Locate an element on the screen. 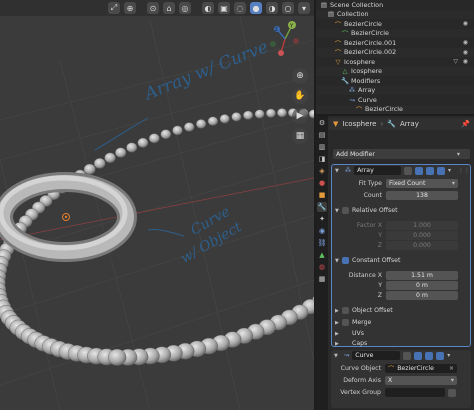 The width and height of the screenshot is (474, 410). world-tab-icon: ● is located at coordinates (322, 183).